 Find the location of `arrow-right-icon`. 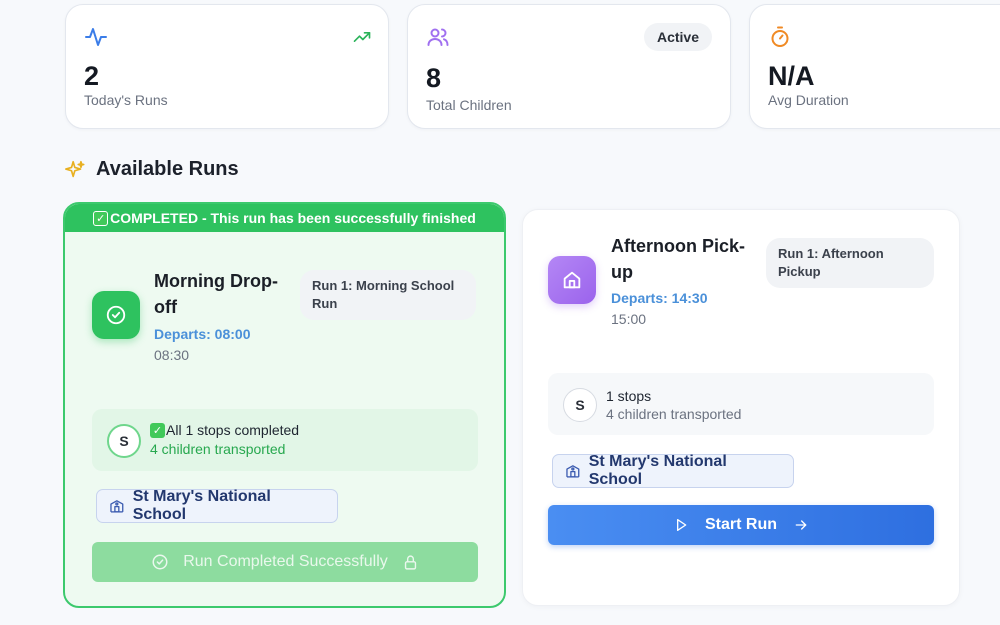

arrow-right-icon is located at coordinates (801, 525).